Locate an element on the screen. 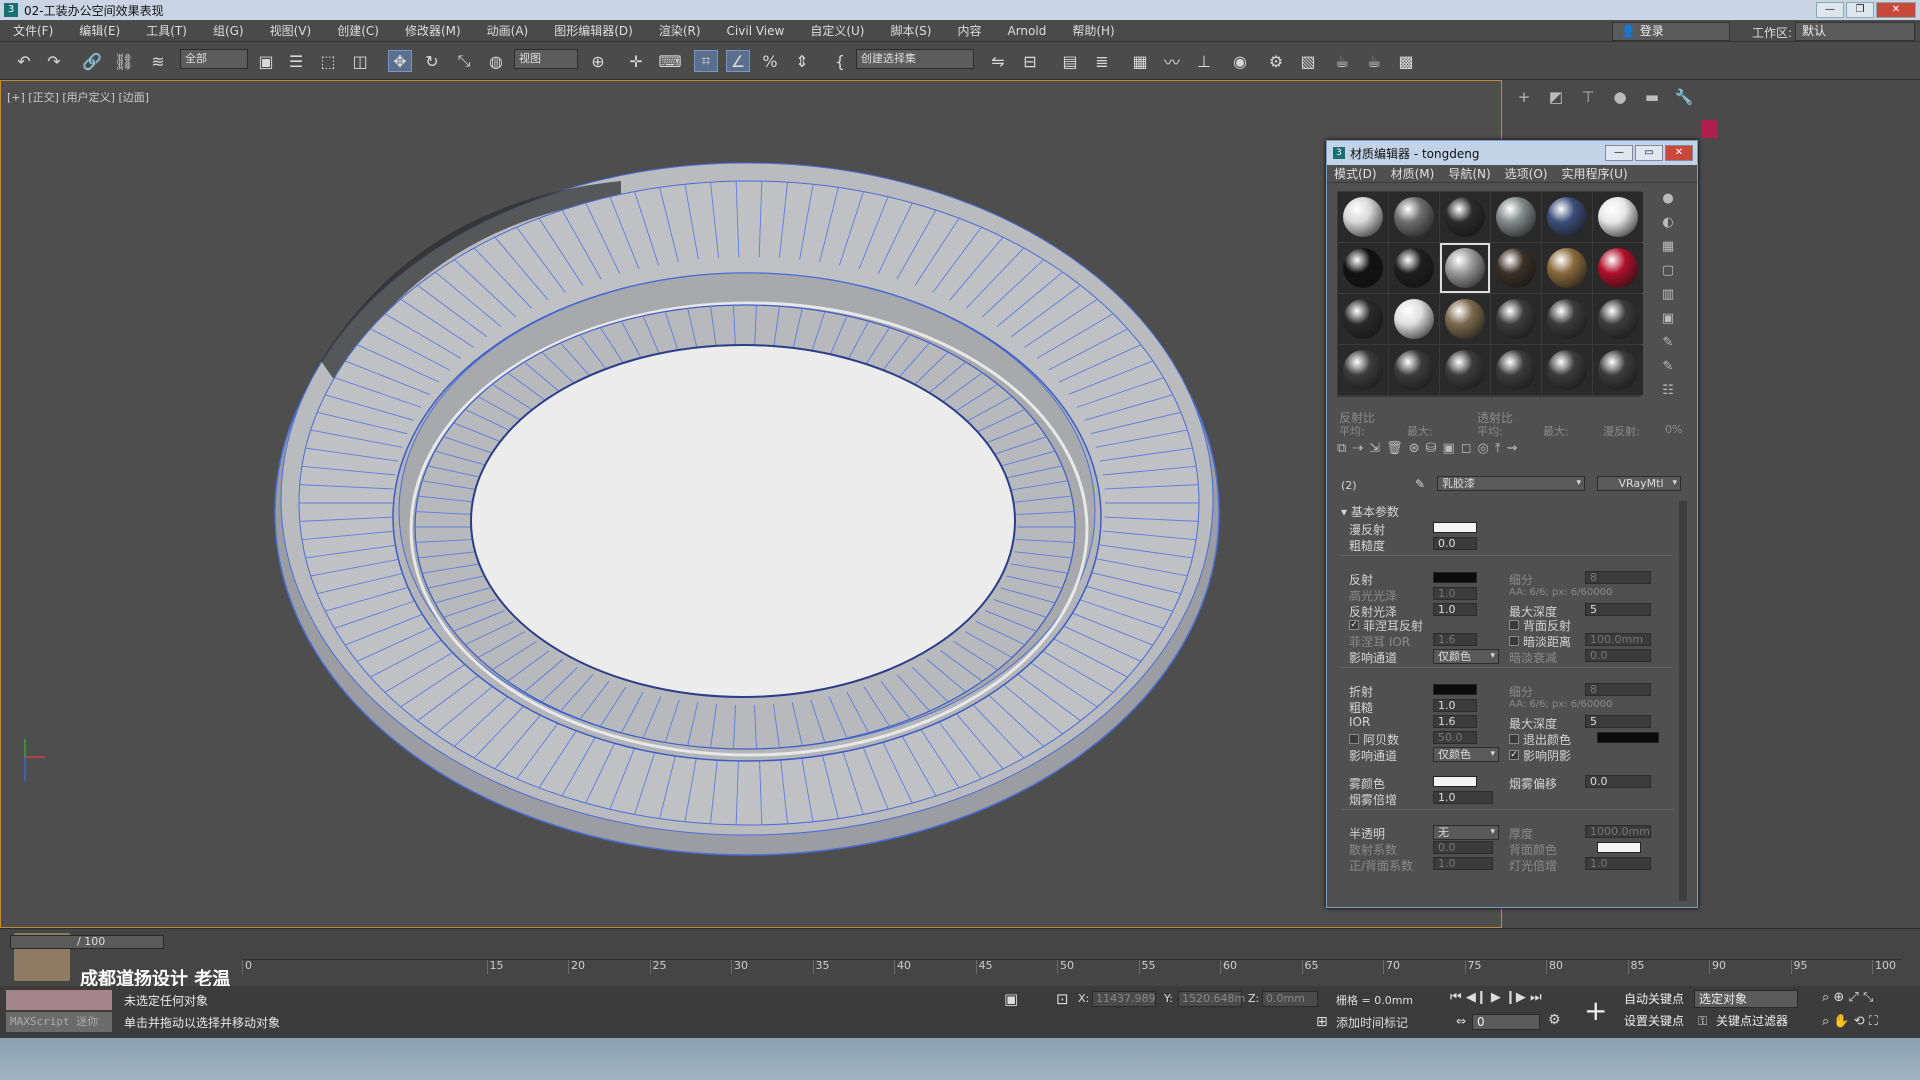  ior-spinner: 1.6 is located at coordinates (1455, 721).